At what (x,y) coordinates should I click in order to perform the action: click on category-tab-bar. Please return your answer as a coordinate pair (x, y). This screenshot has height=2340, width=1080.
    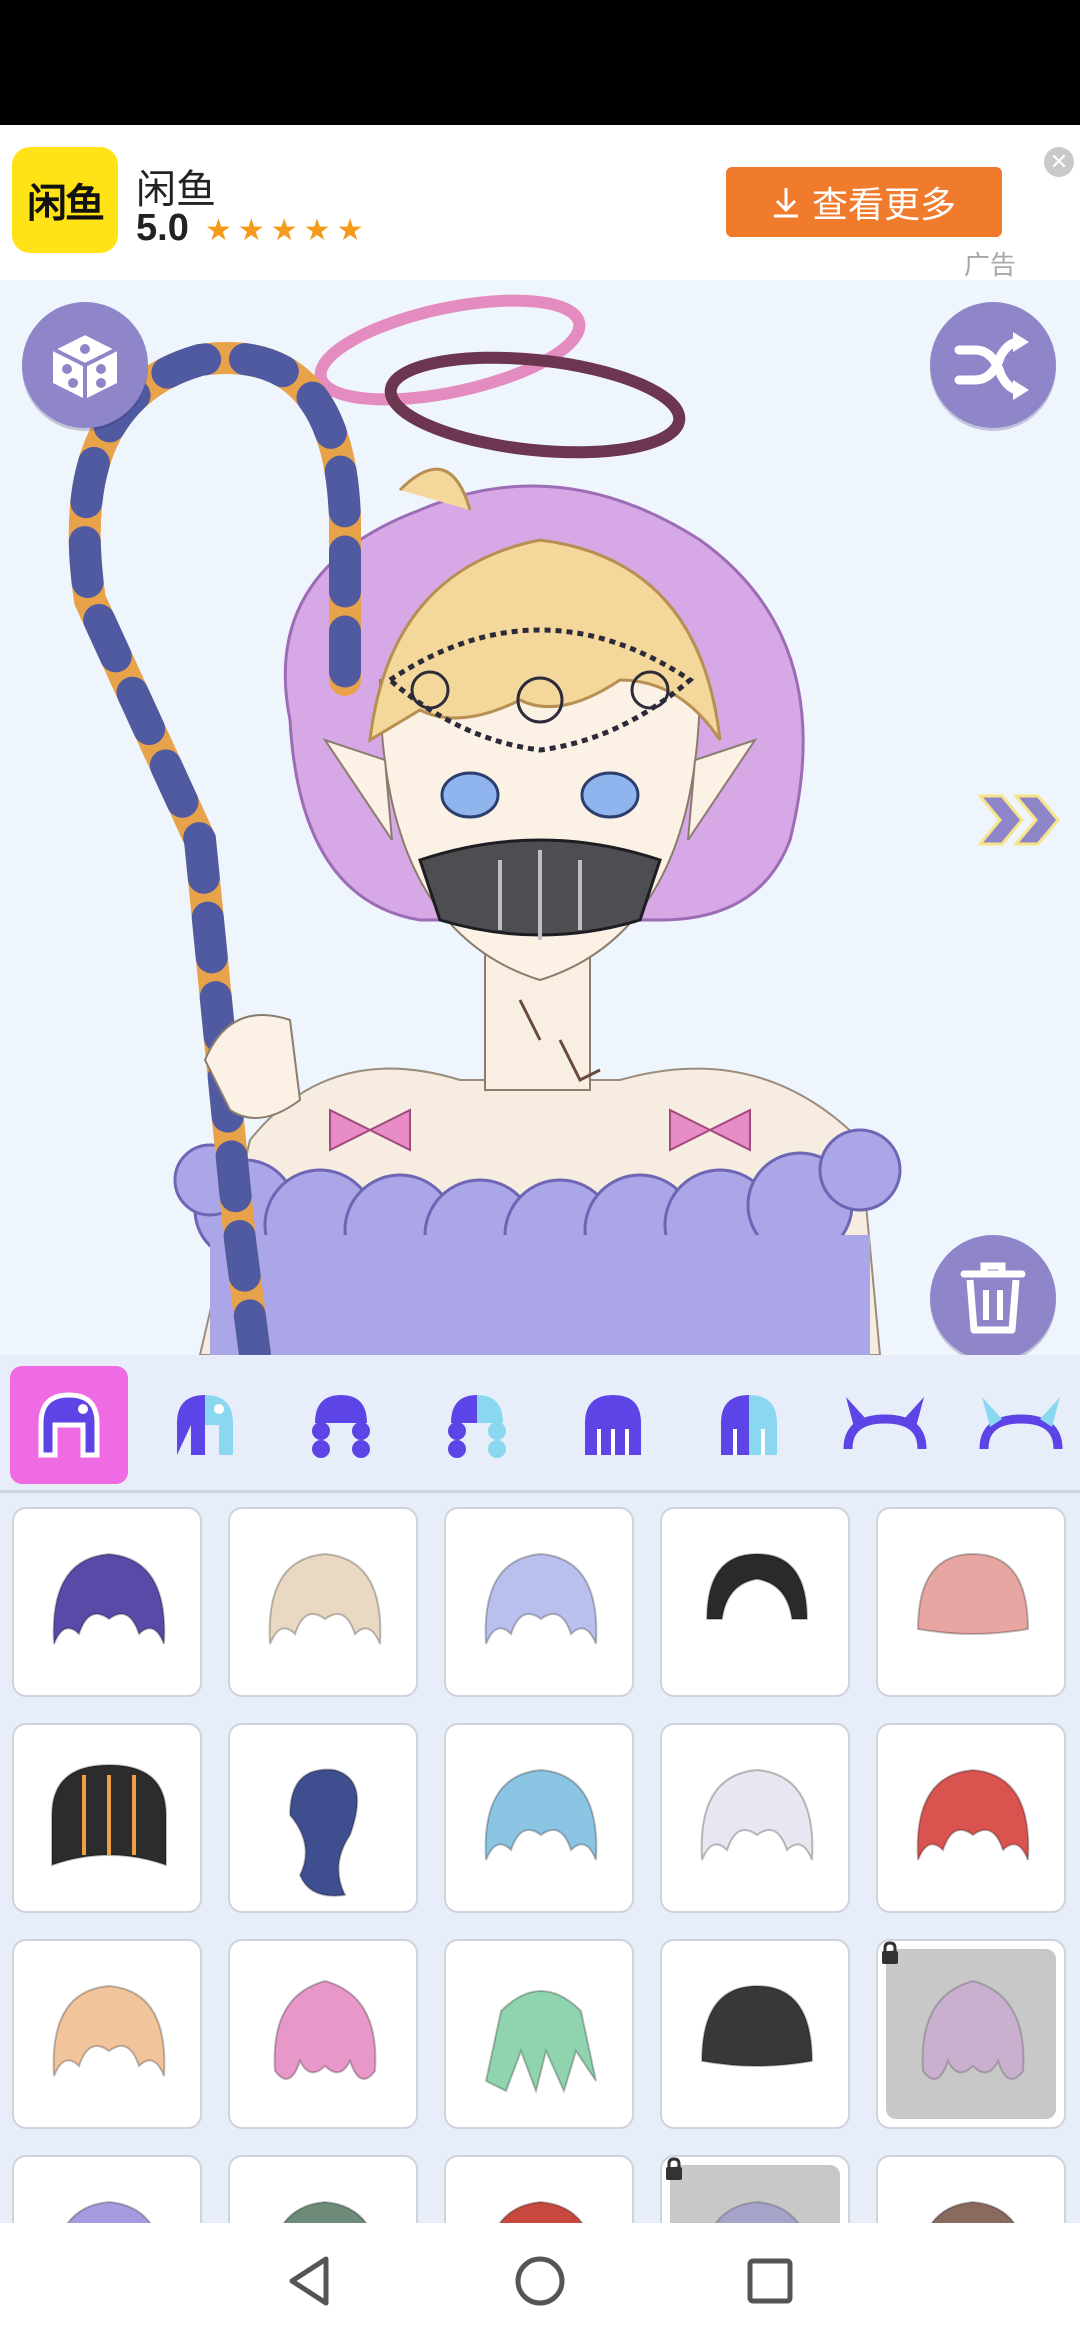
    Looking at the image, I should click on (540, 1424).